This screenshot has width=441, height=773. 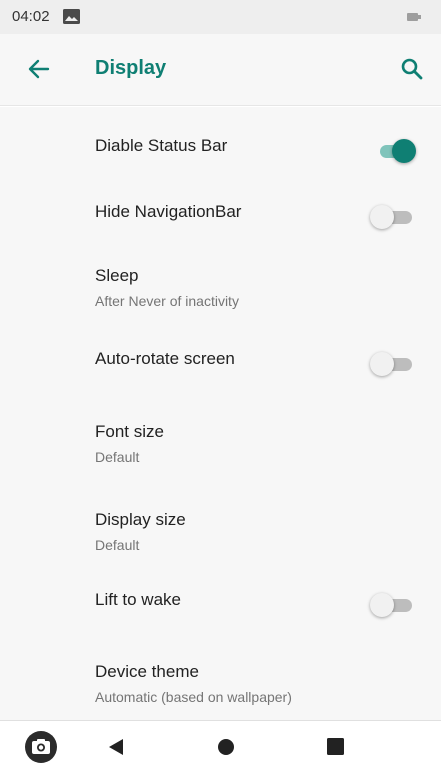 What do you see at coordinates (71, 16) in the screenshot?
I see `image-notification-icon` at bounding box center [71, 16].